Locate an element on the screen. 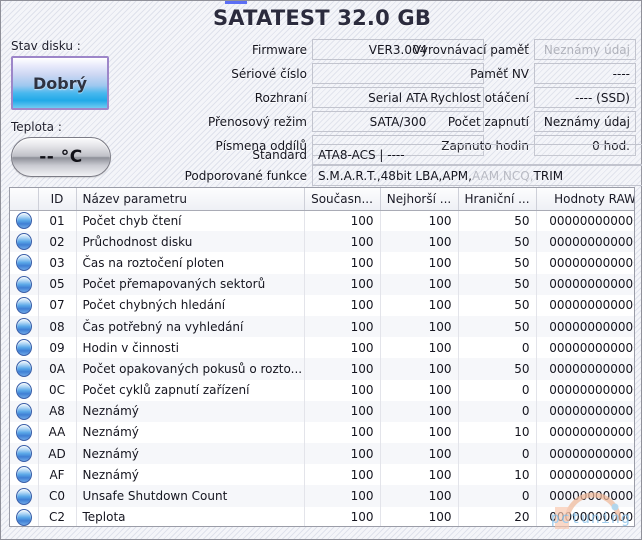 The image size is (642, 540). cell-name: Čas potřebný na vyhledání is located at coordinates (190, 326).